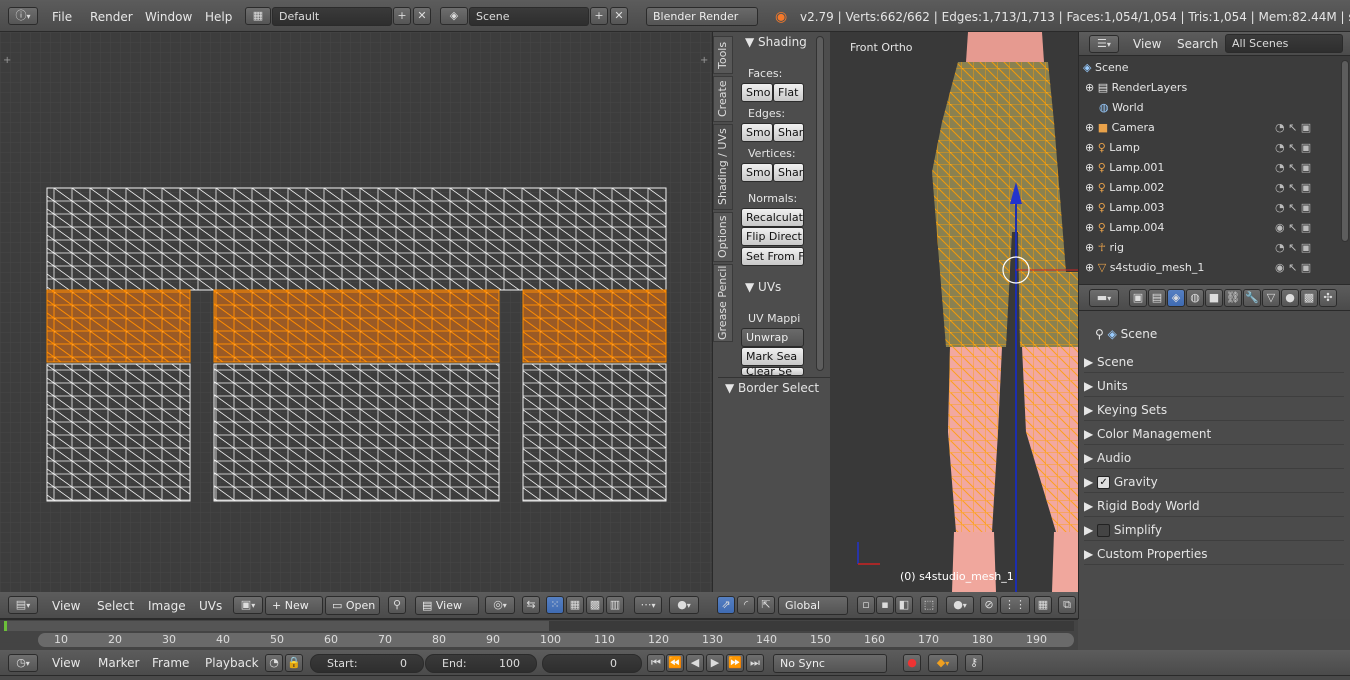  What do you see at coordinates (274, 663) in the screenshot?
I see `preview-range-icon: ◔` at bounding box center [274, 663].